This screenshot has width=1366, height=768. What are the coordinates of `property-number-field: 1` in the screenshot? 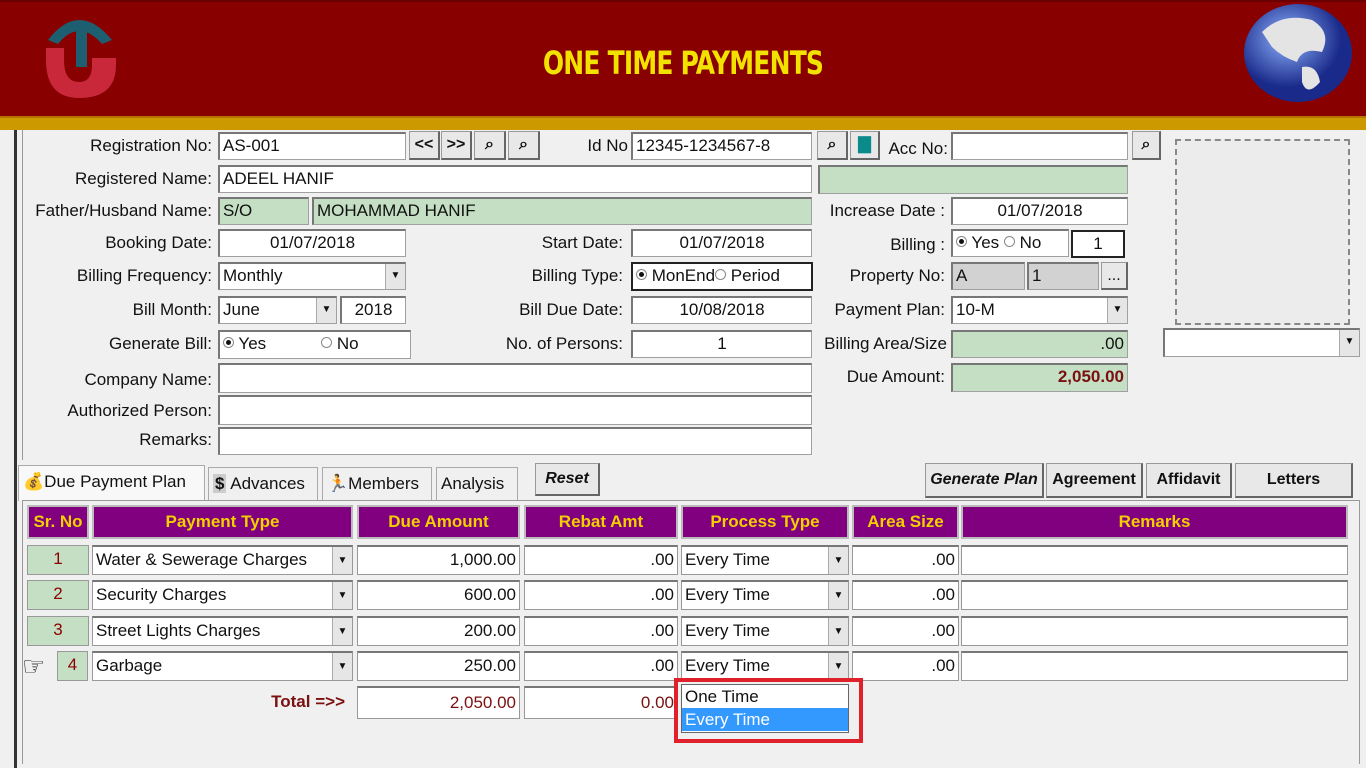 It's located at (1063, 276).